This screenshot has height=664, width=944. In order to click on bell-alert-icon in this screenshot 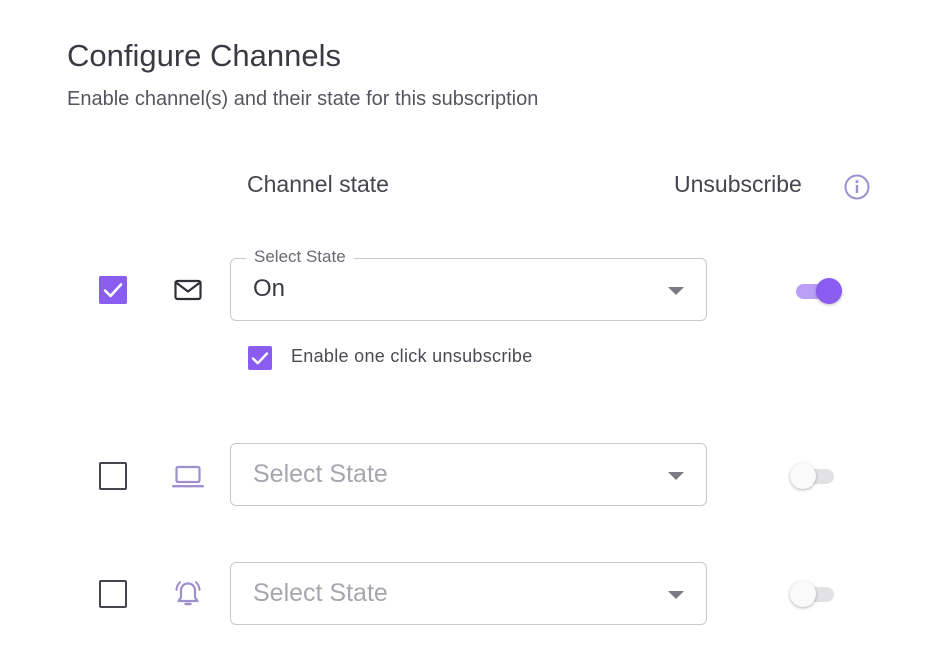, I will do `click(188, 594)`.